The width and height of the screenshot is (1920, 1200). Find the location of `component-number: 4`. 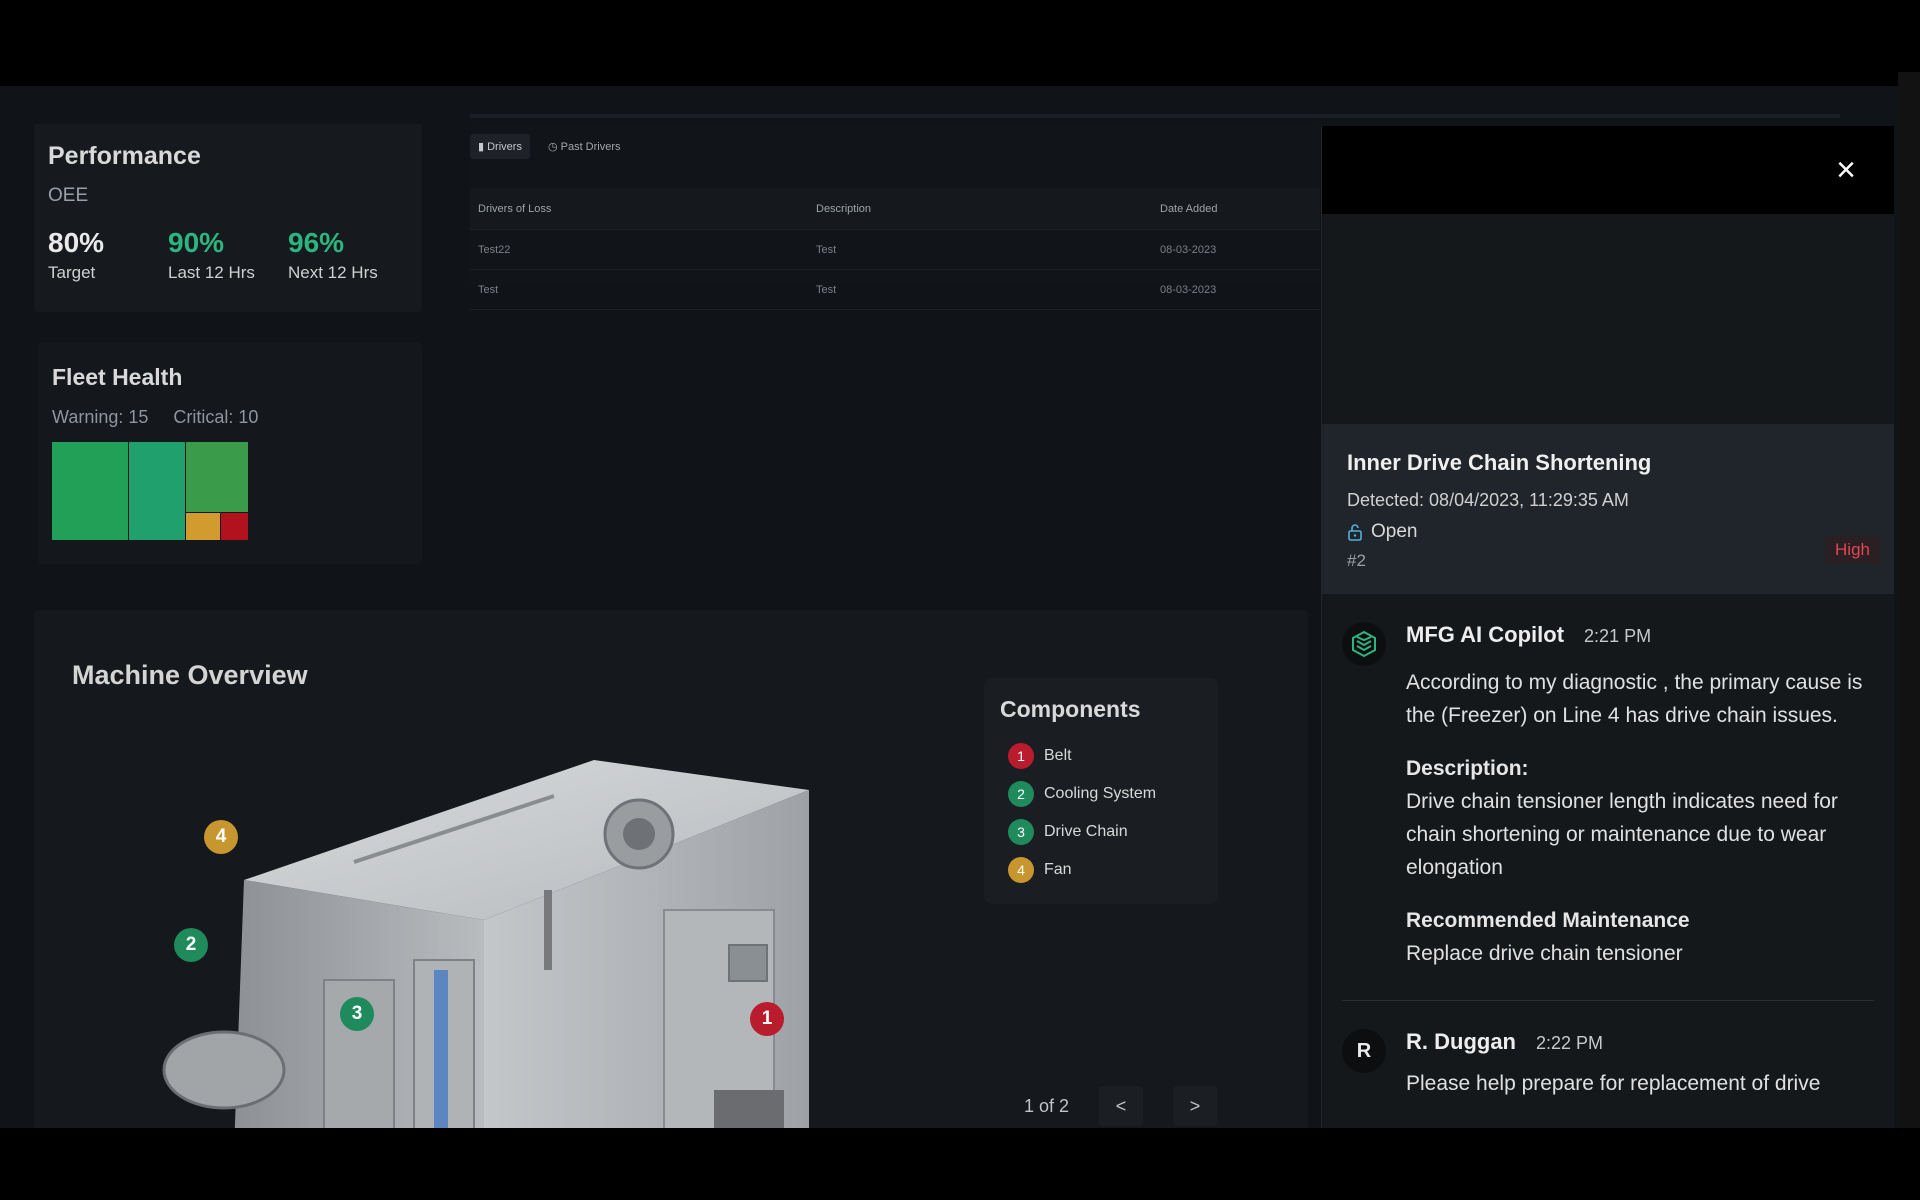

component-number: 4 is located at coordinates (1021, 870).